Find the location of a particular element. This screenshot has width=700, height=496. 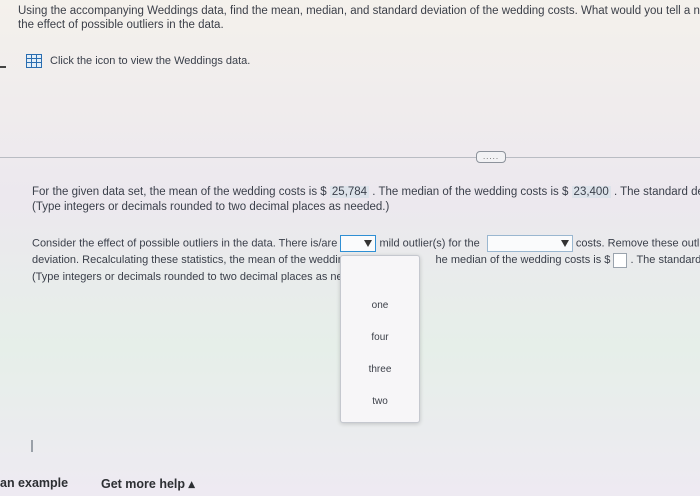

section-divider is located at coordinates (350, 157).